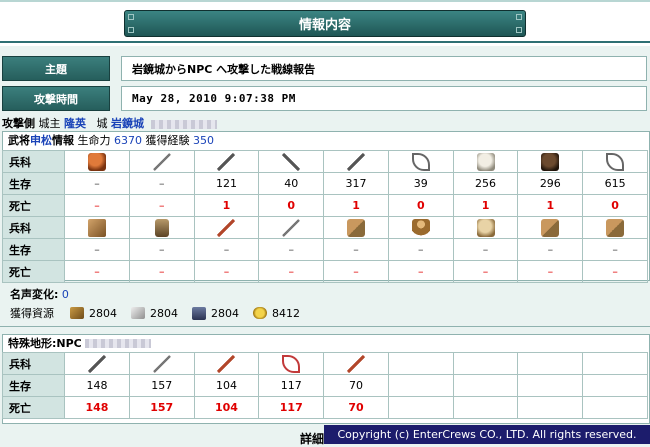  Describe the element at coordinates (65, 294) in the screenshot. I see `fame-value: 0` at that location.